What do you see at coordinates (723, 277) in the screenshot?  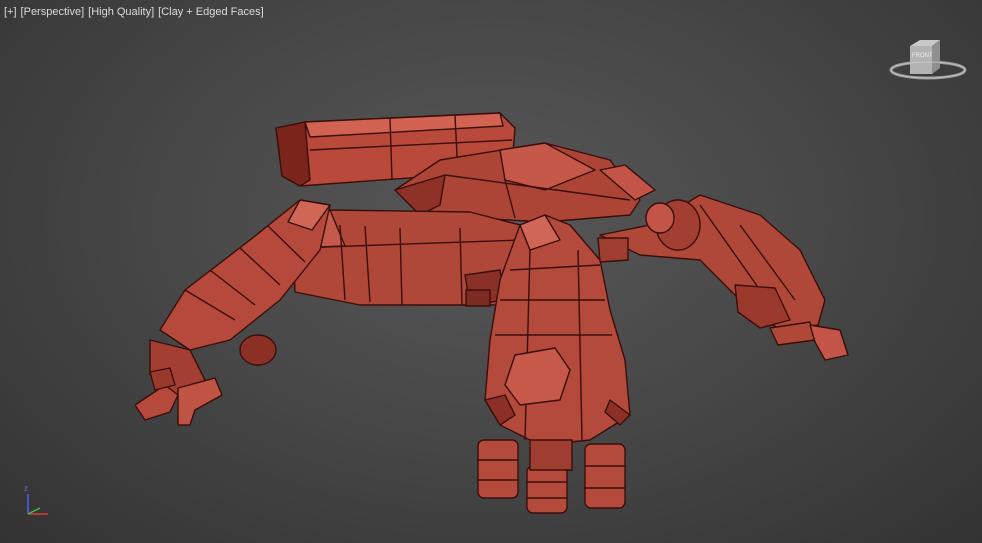 I see `right-arm` at bounding box center [723, 277].